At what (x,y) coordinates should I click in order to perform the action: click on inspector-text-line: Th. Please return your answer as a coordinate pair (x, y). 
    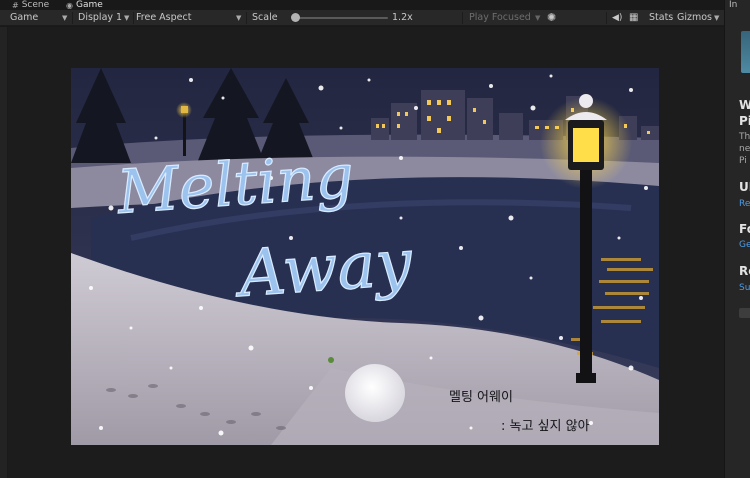
    Looking at the image, I should click on (744, 137).